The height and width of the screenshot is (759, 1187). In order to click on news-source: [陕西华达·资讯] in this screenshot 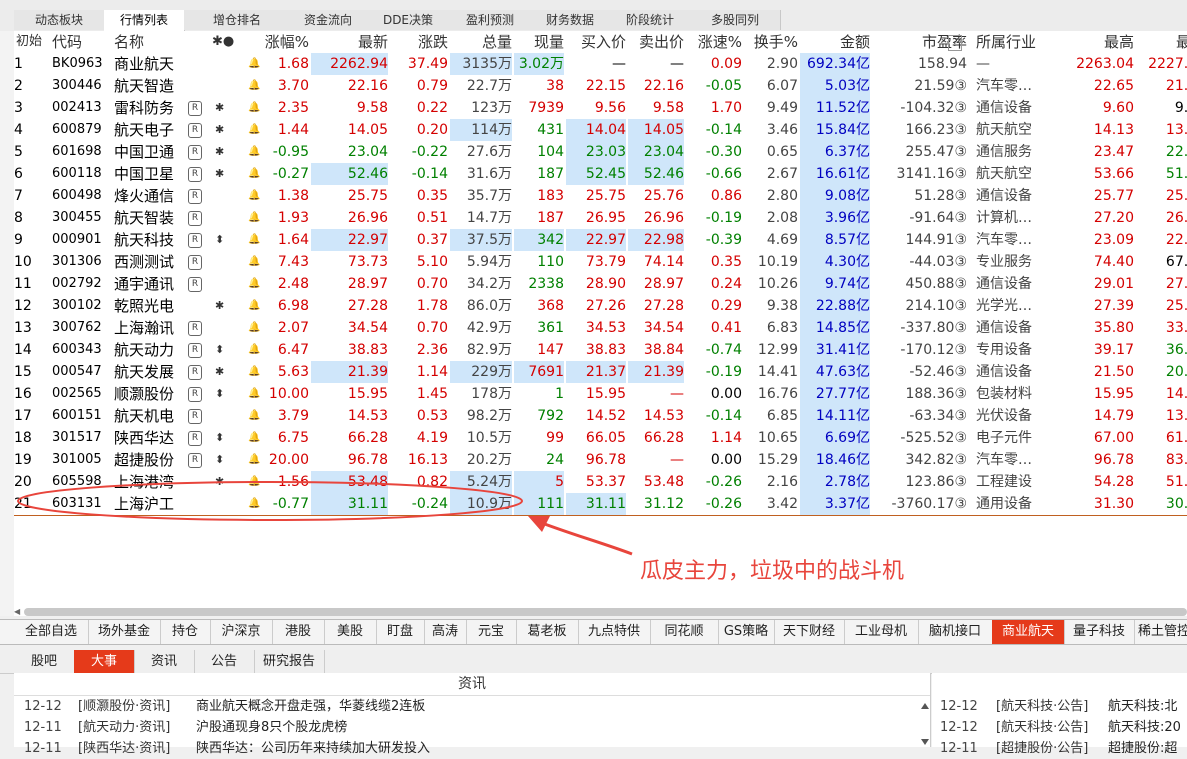, I will do `click(124, 749)`.